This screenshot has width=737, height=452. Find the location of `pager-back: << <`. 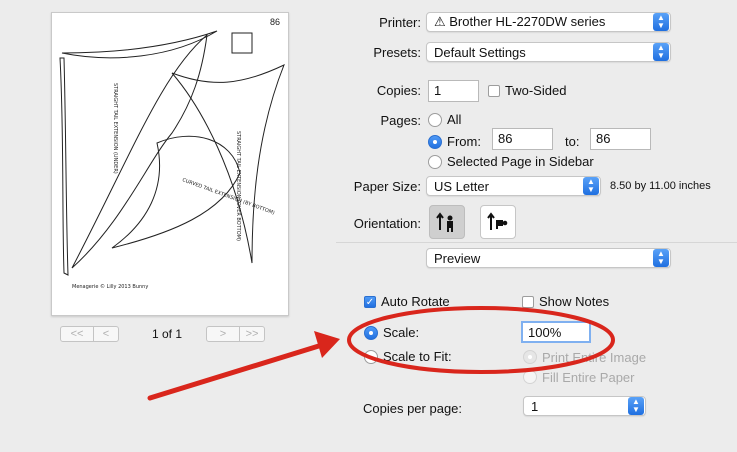

pager-back: << < is located at coordinates (89, 333).